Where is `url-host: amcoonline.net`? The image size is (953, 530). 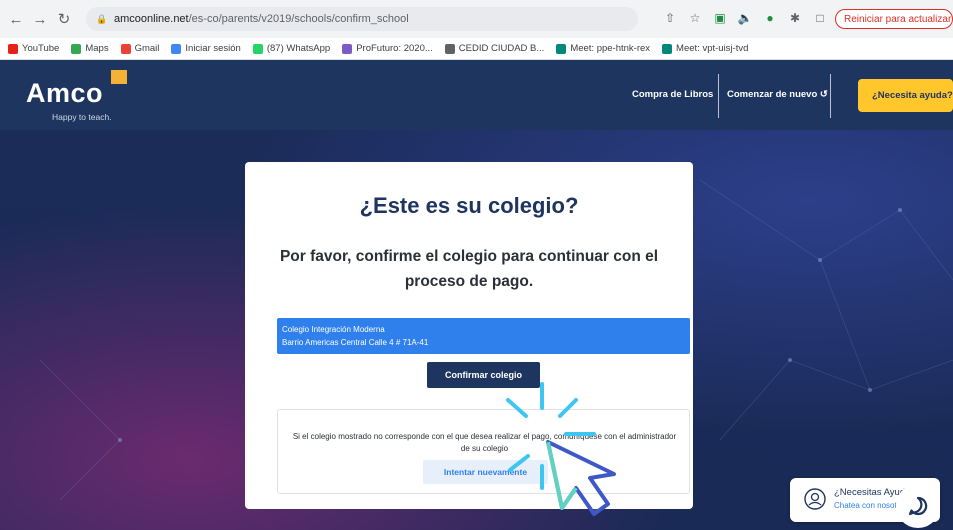 url-host: amcoonline.net is located at coordinates (151, 19).